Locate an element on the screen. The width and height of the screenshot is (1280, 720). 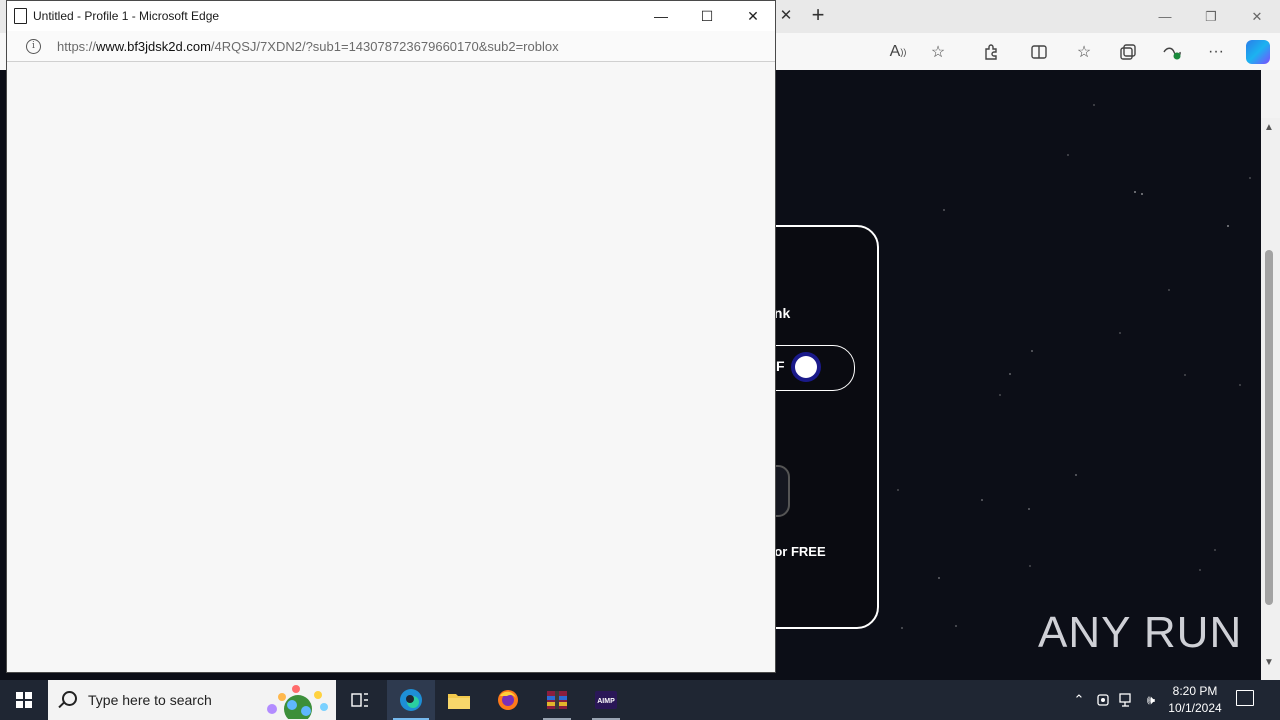
watermark-text: ANY RUN is located at coordinates (1140, 632).